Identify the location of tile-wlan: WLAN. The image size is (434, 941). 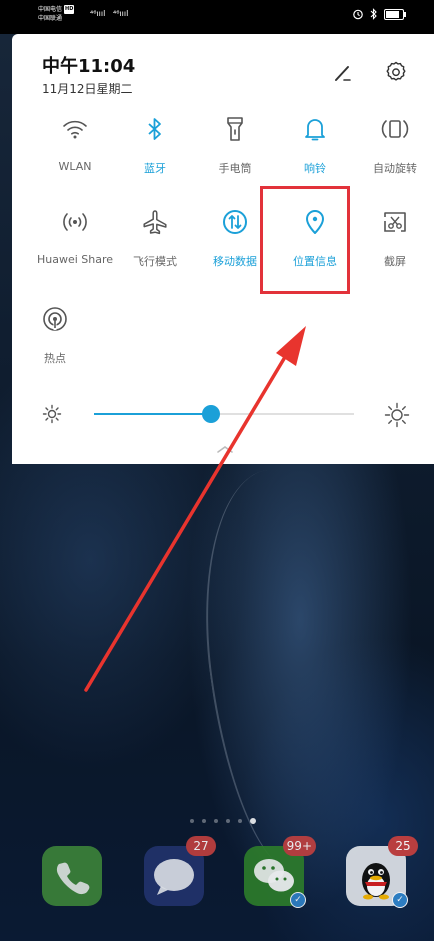
(75, 154).